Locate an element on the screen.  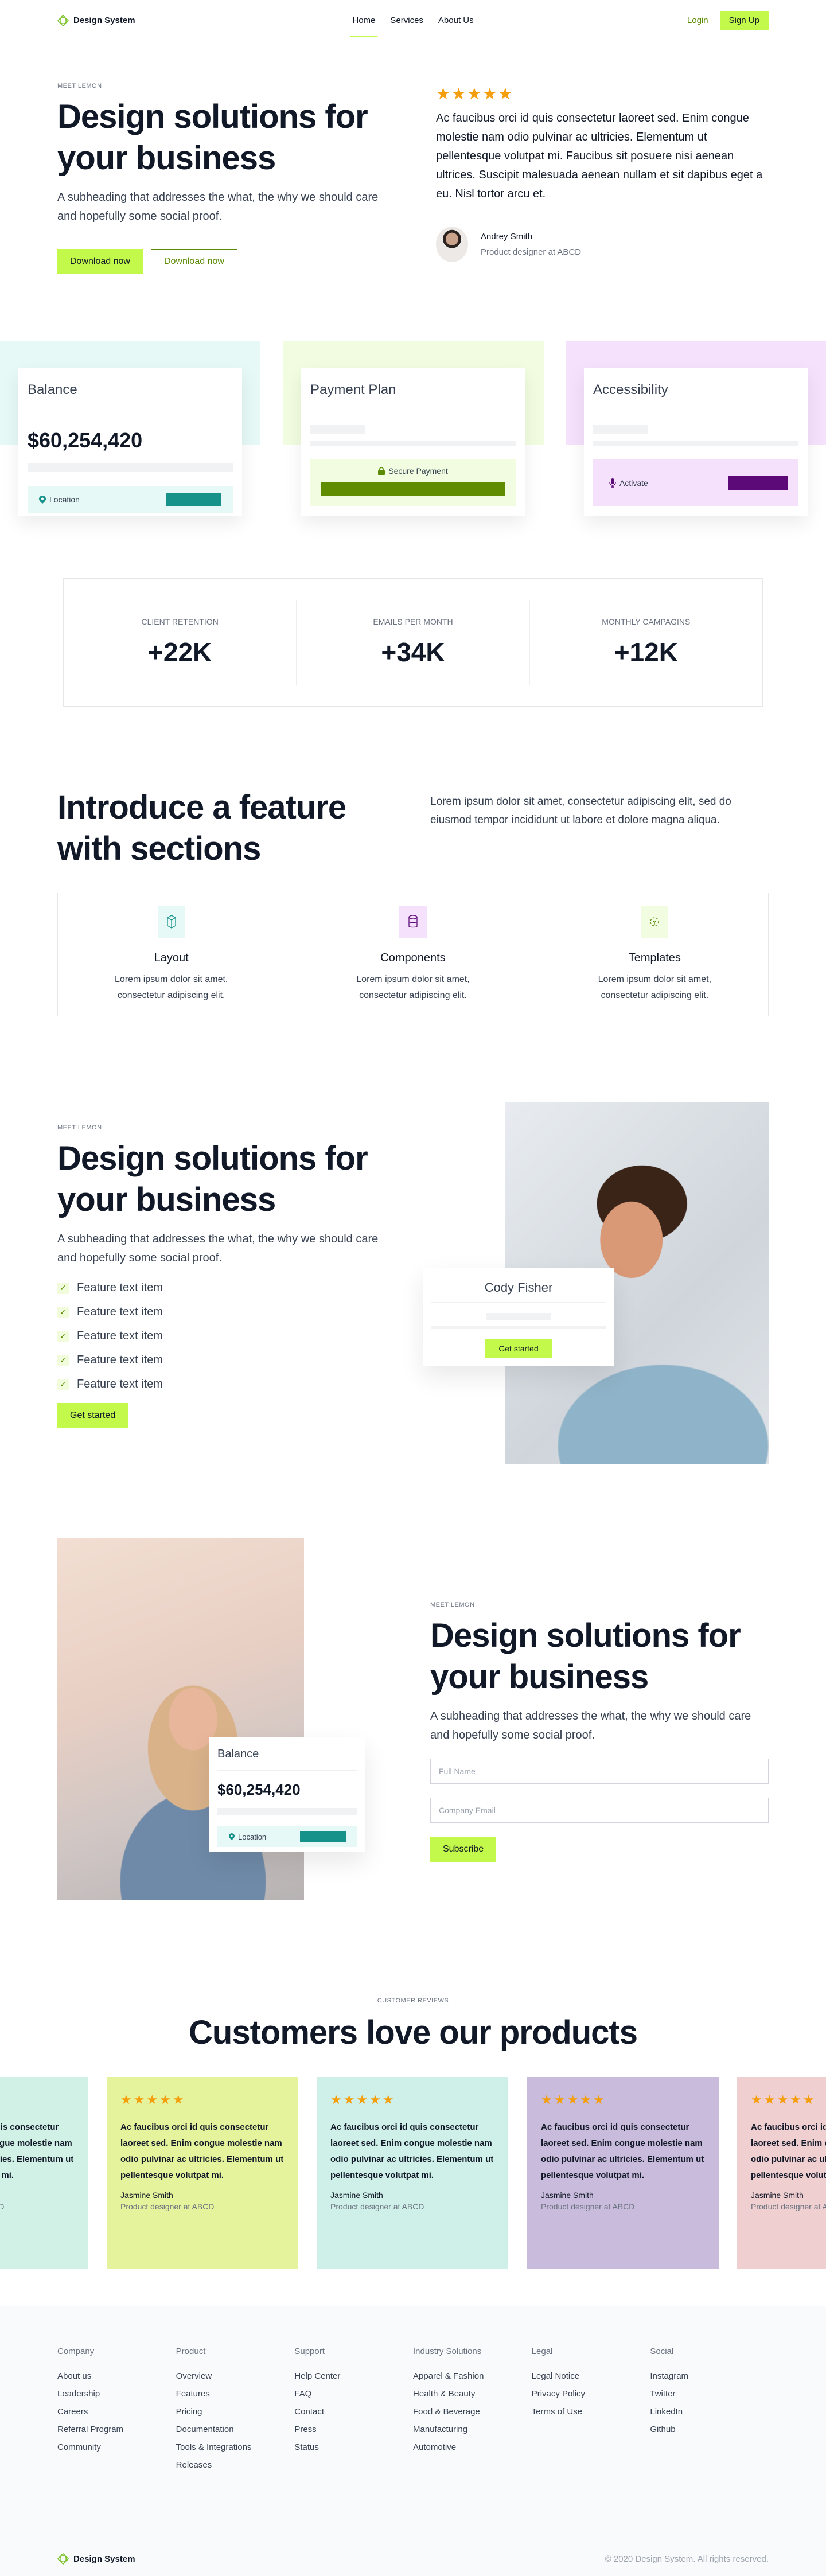
brand-logo: Design System is located at coordinates (96, 20).